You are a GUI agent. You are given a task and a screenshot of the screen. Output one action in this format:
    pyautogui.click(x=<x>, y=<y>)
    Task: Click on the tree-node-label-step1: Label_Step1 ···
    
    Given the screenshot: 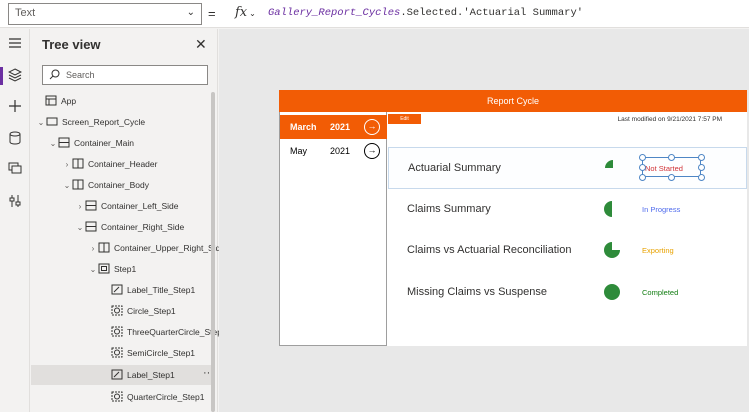 What is the action you would take?
    pyautogui.click(x=122, y=375)
    